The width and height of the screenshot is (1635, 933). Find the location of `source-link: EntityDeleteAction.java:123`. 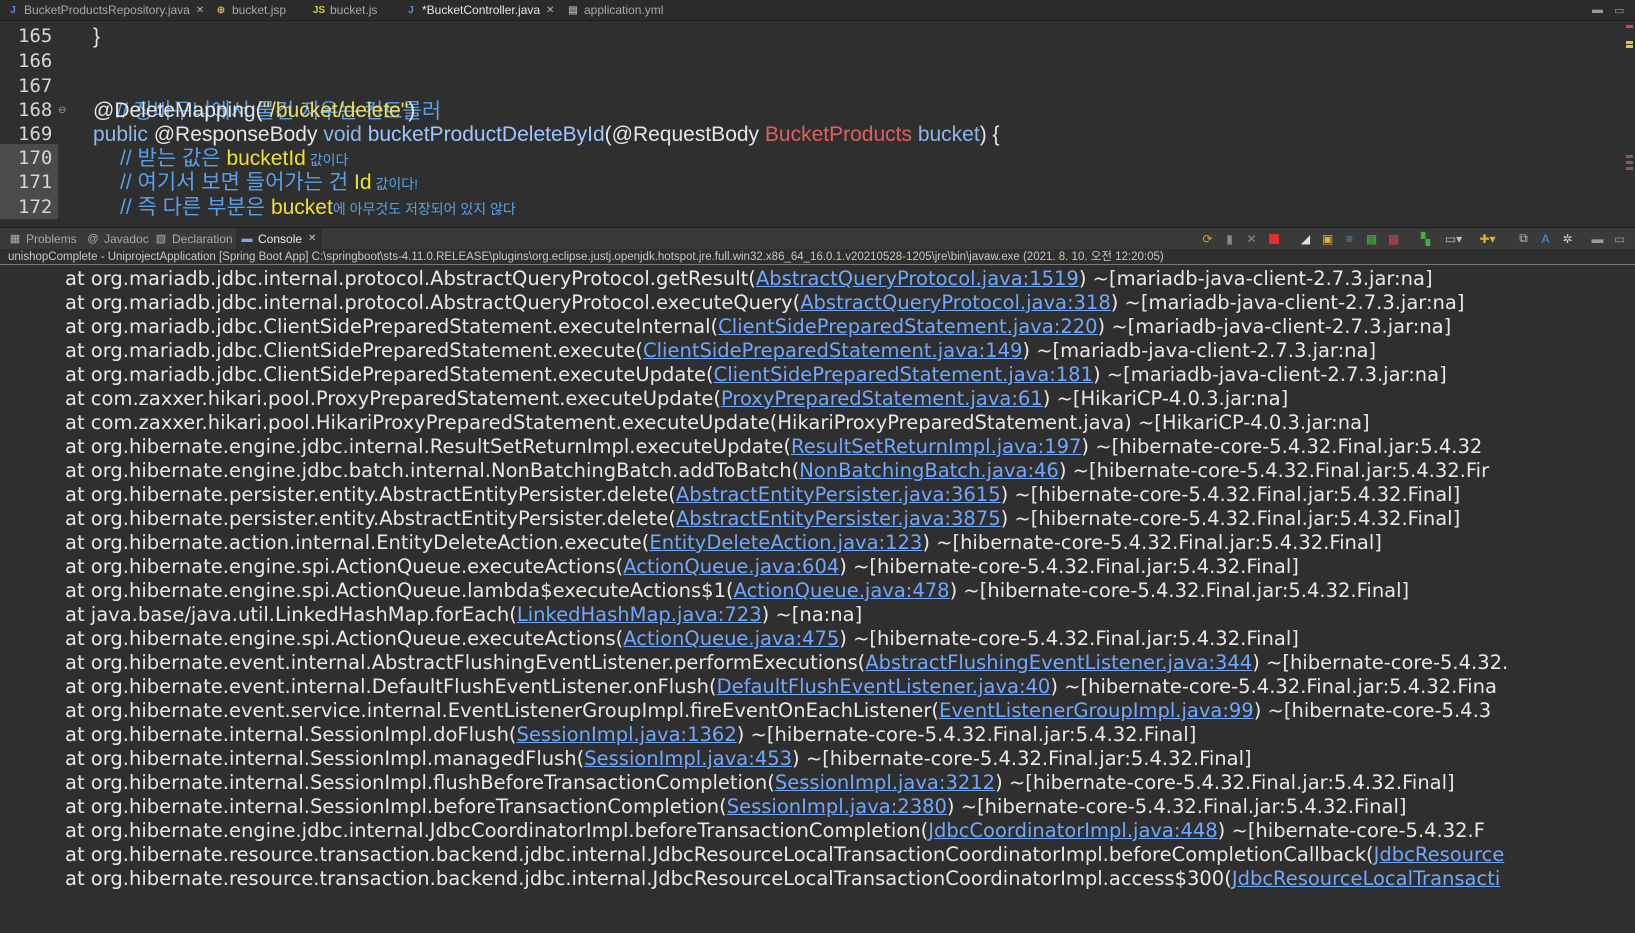

source-link: EntityDeleteAction.java:123 is located at coordinates (785, 542).